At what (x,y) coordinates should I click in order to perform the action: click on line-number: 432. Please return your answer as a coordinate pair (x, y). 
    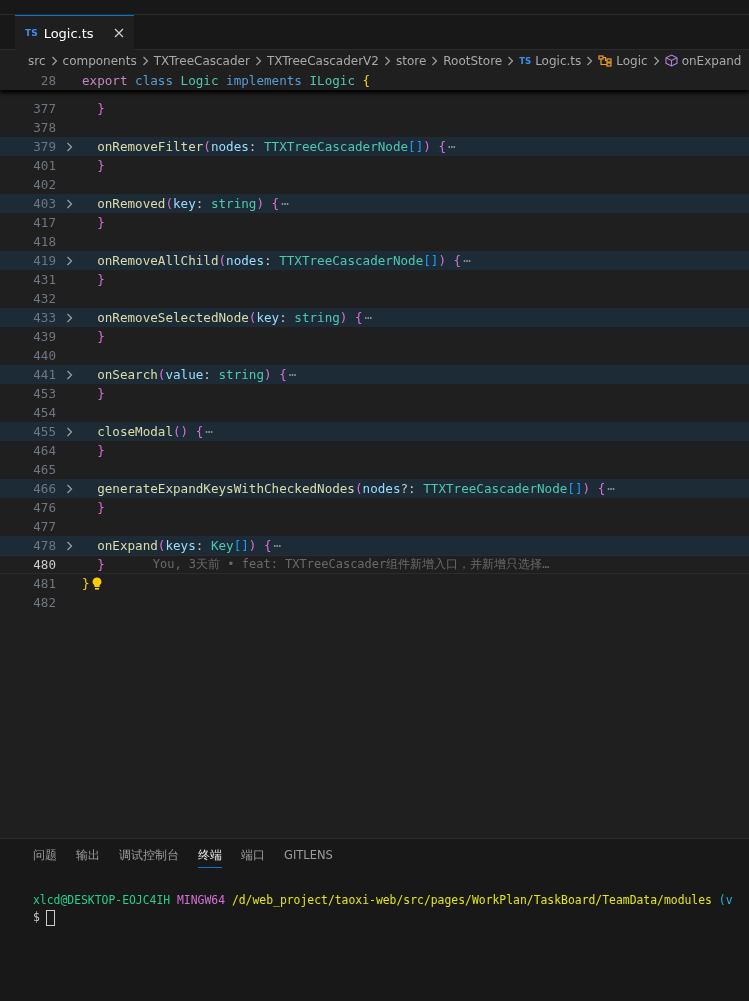
    Looking at the image, I should click on (44, 298).